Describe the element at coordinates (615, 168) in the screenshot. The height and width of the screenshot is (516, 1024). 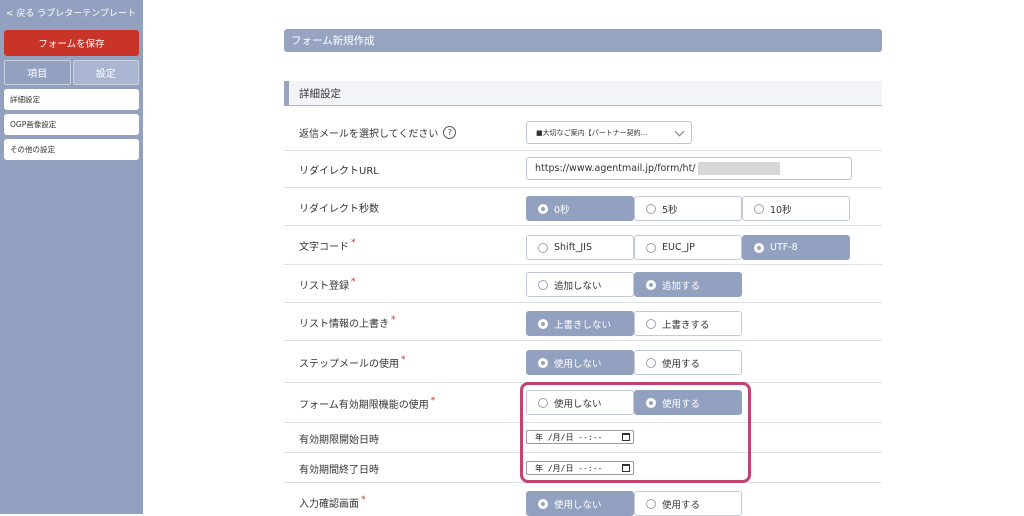
I see `redirect-url-value: https://www.agentmail.jp/form/ht/` at that location.